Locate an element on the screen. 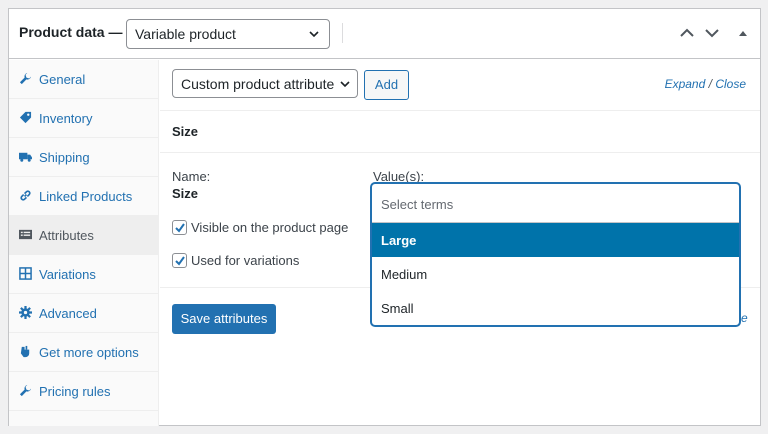 Image resolution: width=768 pixels, height=434 pixels. tab-label: Variations is located at coordinates (67, 274).